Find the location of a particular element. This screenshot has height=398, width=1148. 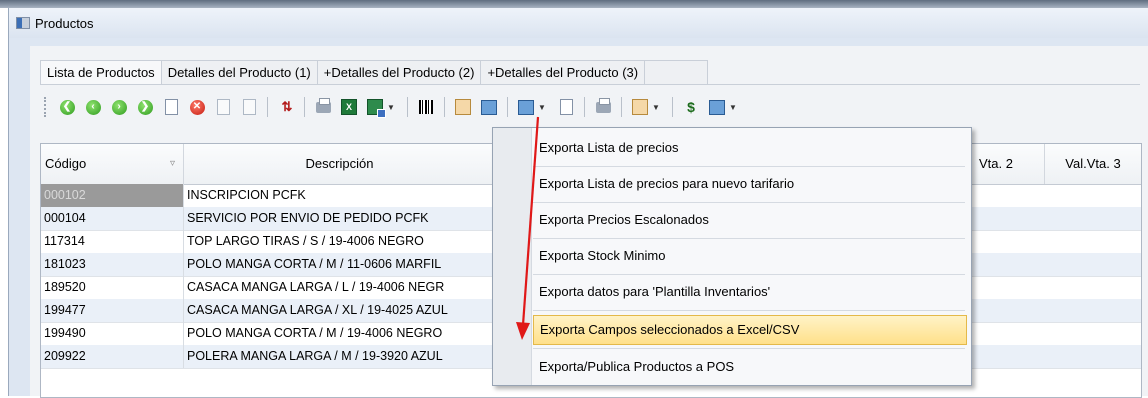

cell-descripcion: POLERA MANGA LARGA / M / 19-3920 AZUL is located at coordinates (340, 356).